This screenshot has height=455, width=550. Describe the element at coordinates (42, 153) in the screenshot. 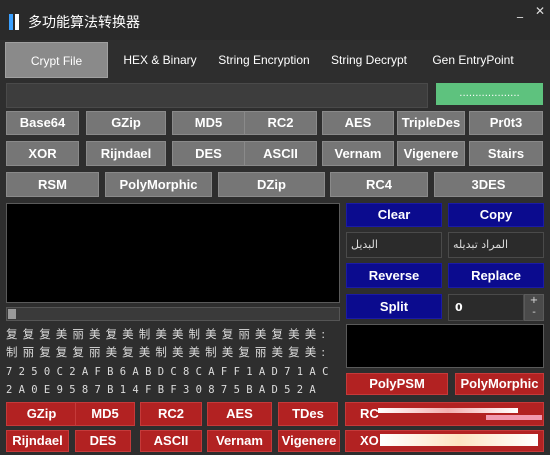

I see `algo-xor-button: XOR` at that location.